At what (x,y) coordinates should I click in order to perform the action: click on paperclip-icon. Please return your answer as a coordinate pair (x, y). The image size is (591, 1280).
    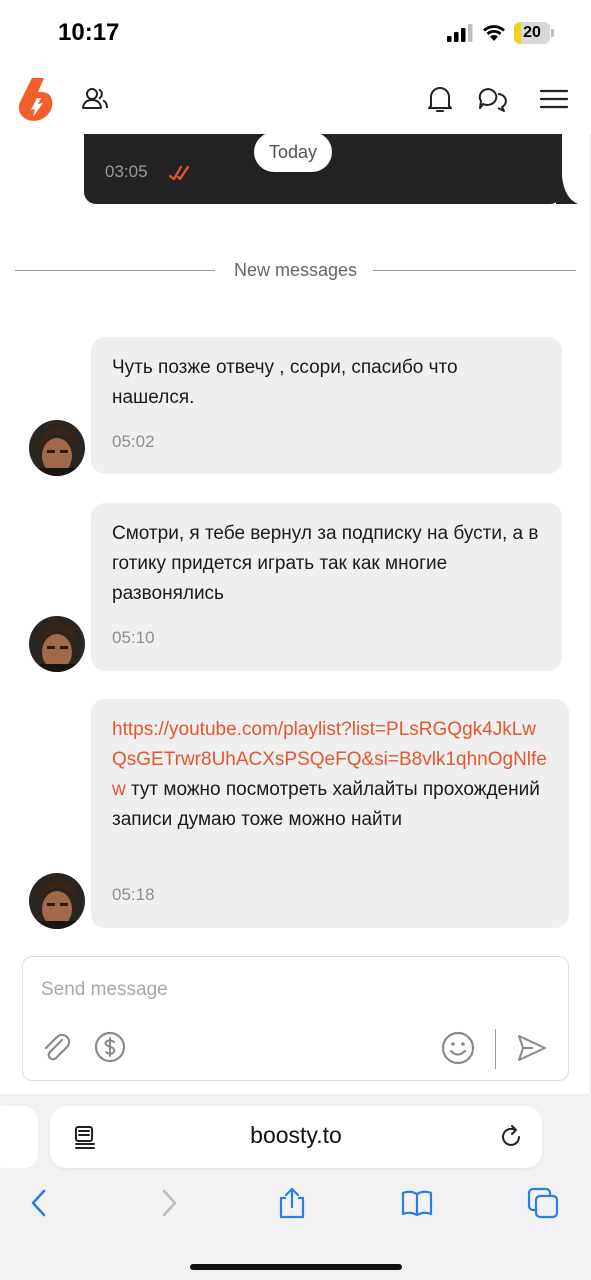
    Looking at the image, I should click on (57, 1048).